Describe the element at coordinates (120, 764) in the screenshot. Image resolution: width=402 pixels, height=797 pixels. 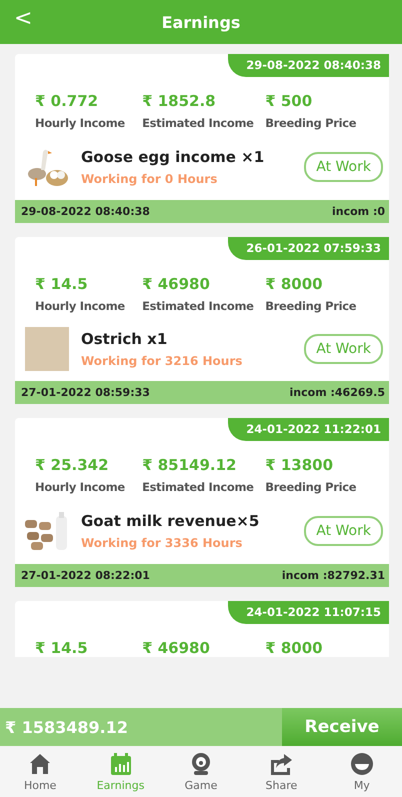
I see `chart-icon` at that location.